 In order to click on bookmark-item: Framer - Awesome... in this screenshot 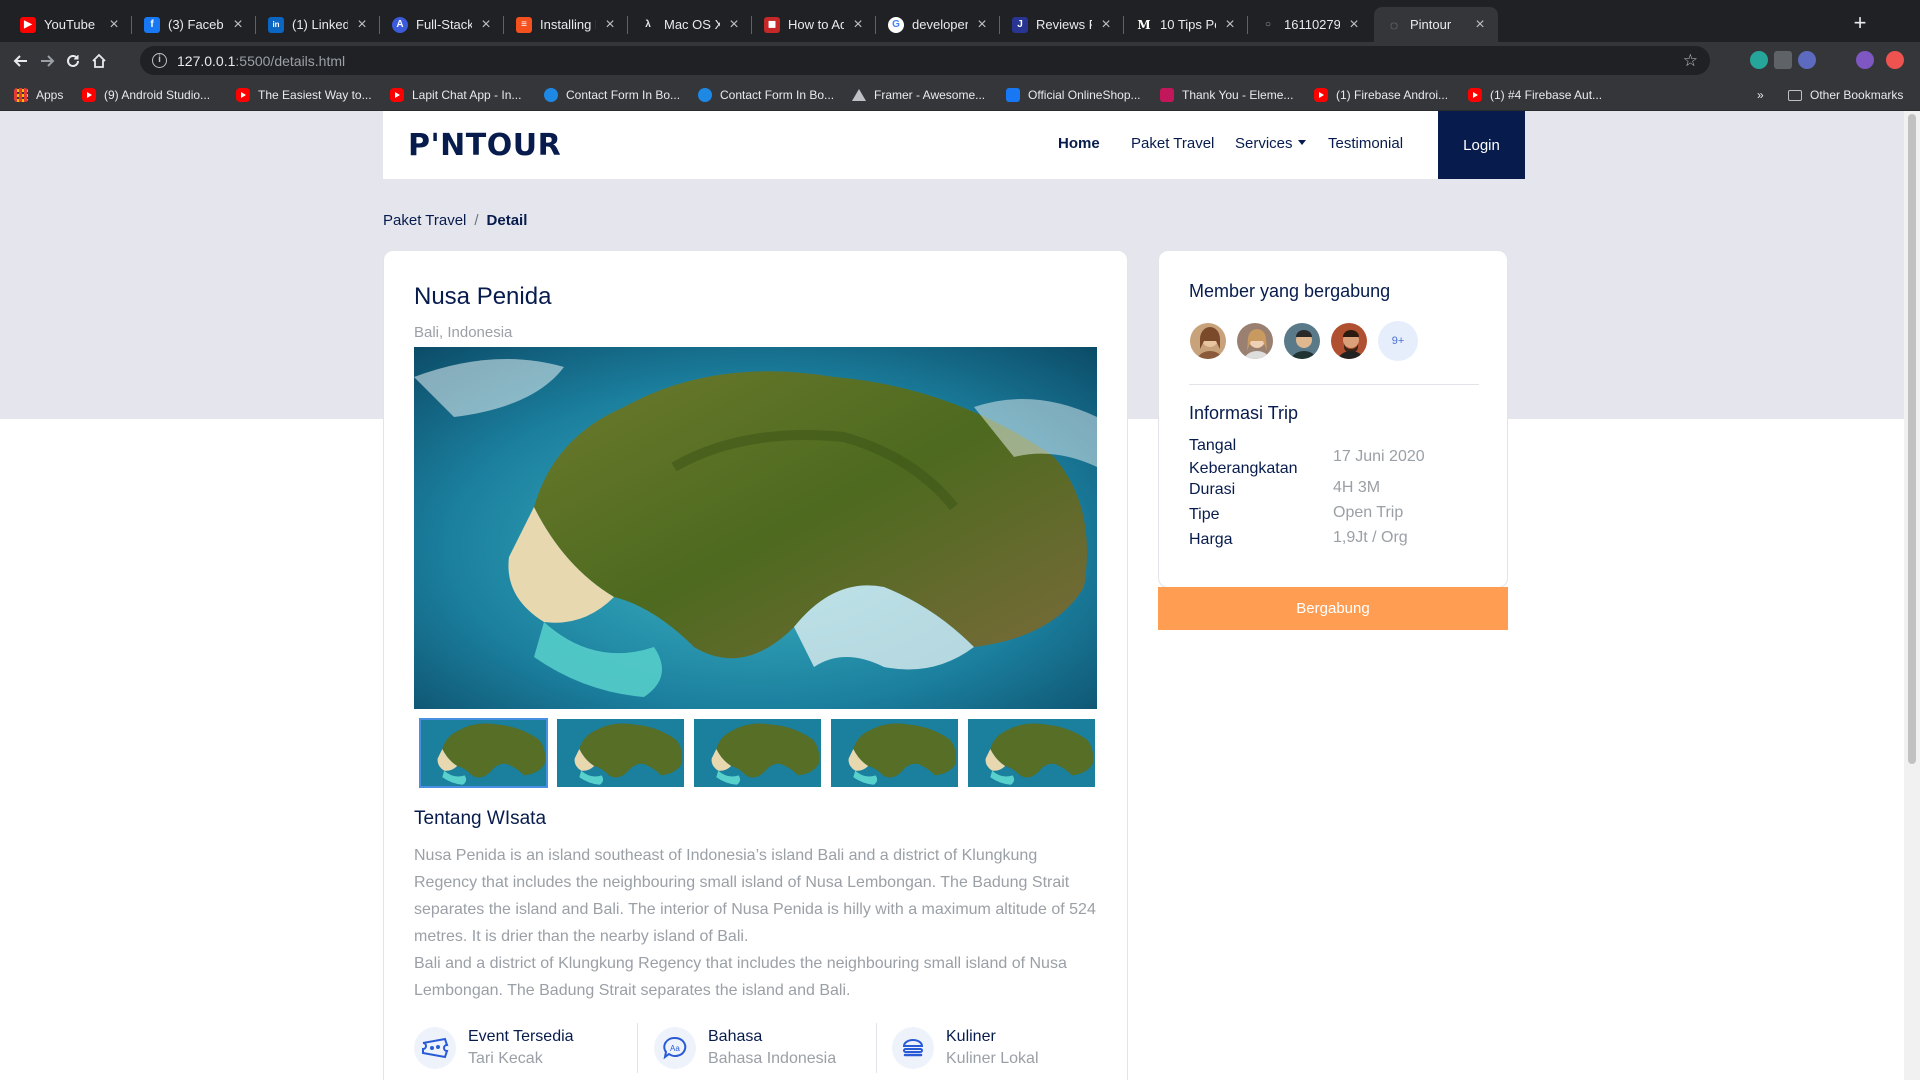, I will do `click(918, 95)`.